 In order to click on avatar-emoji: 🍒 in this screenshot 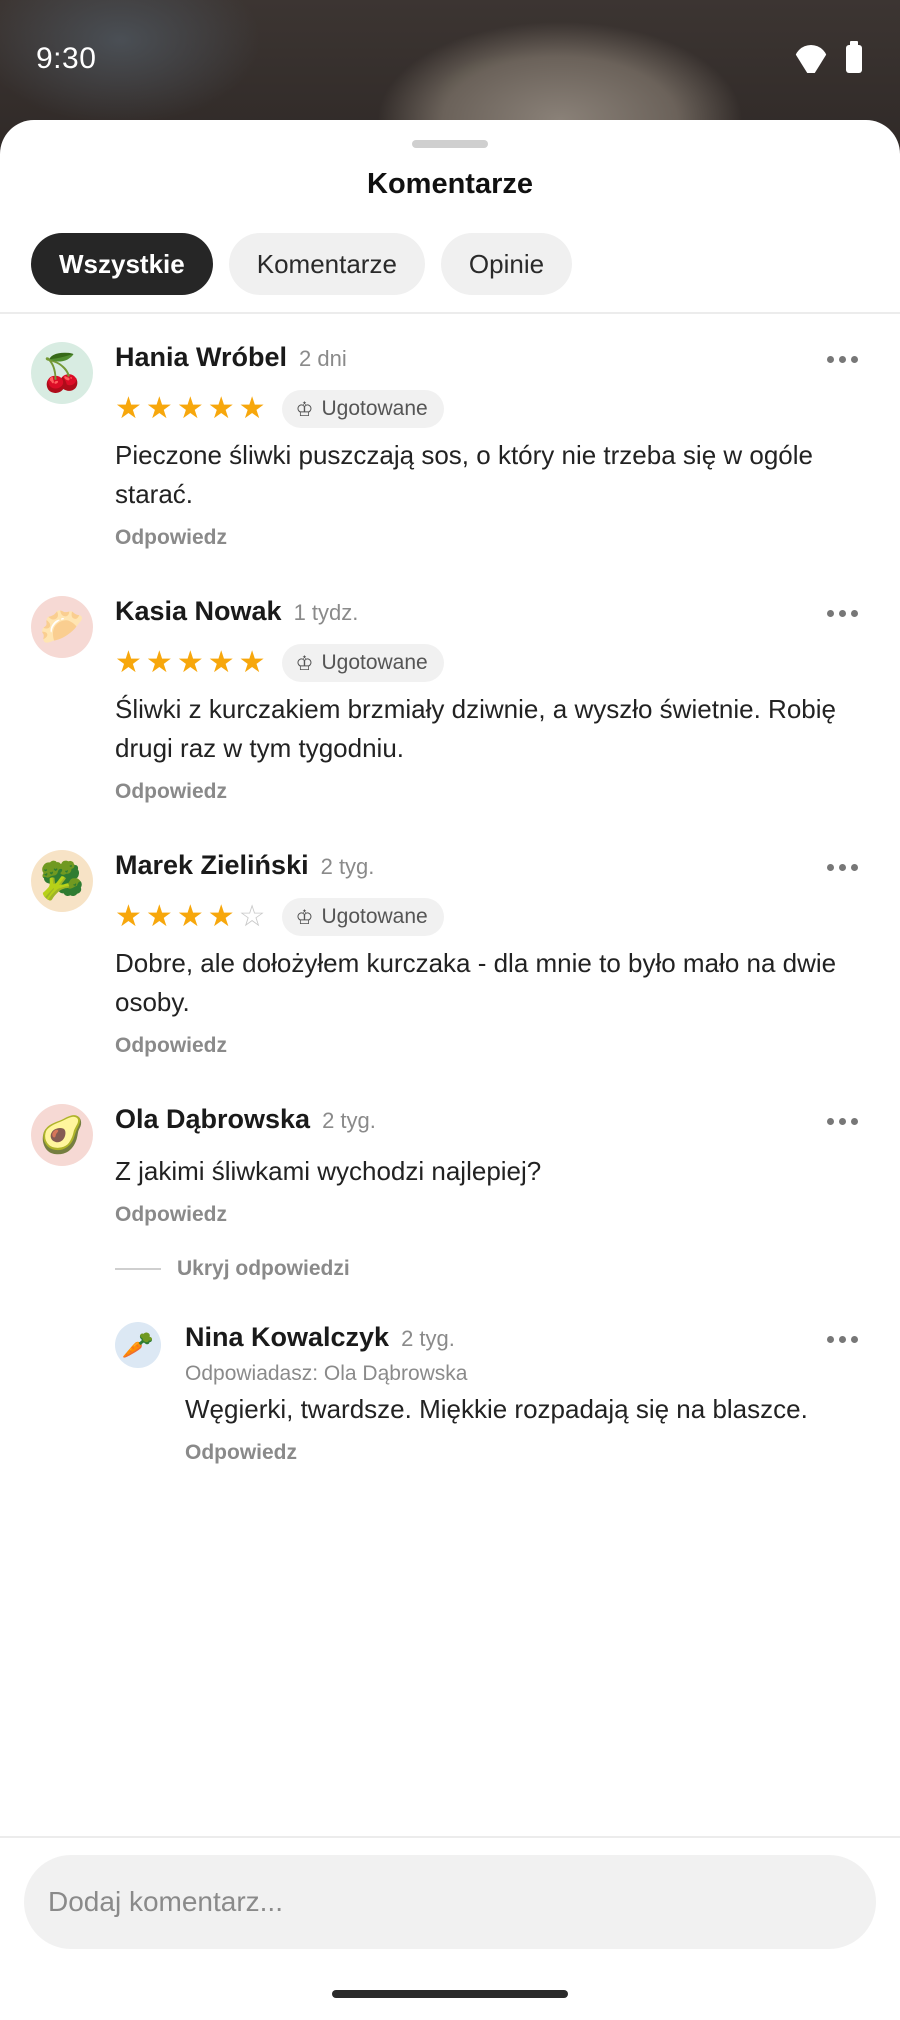, I will do `click(62, 372)`.